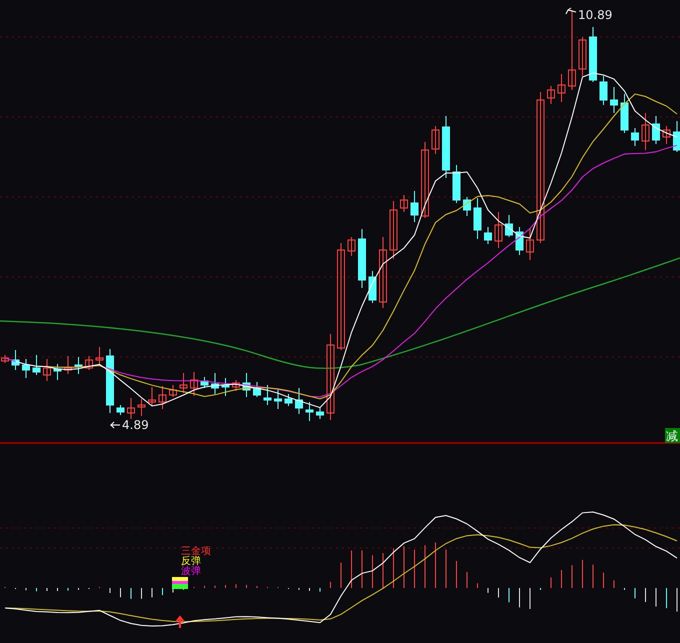 This screenshot has width=680, height=643. What do you see at coordinates (135, 425) in the screenshot?
I see `low-price-label: 4.89` at bounding box center [135, 425].